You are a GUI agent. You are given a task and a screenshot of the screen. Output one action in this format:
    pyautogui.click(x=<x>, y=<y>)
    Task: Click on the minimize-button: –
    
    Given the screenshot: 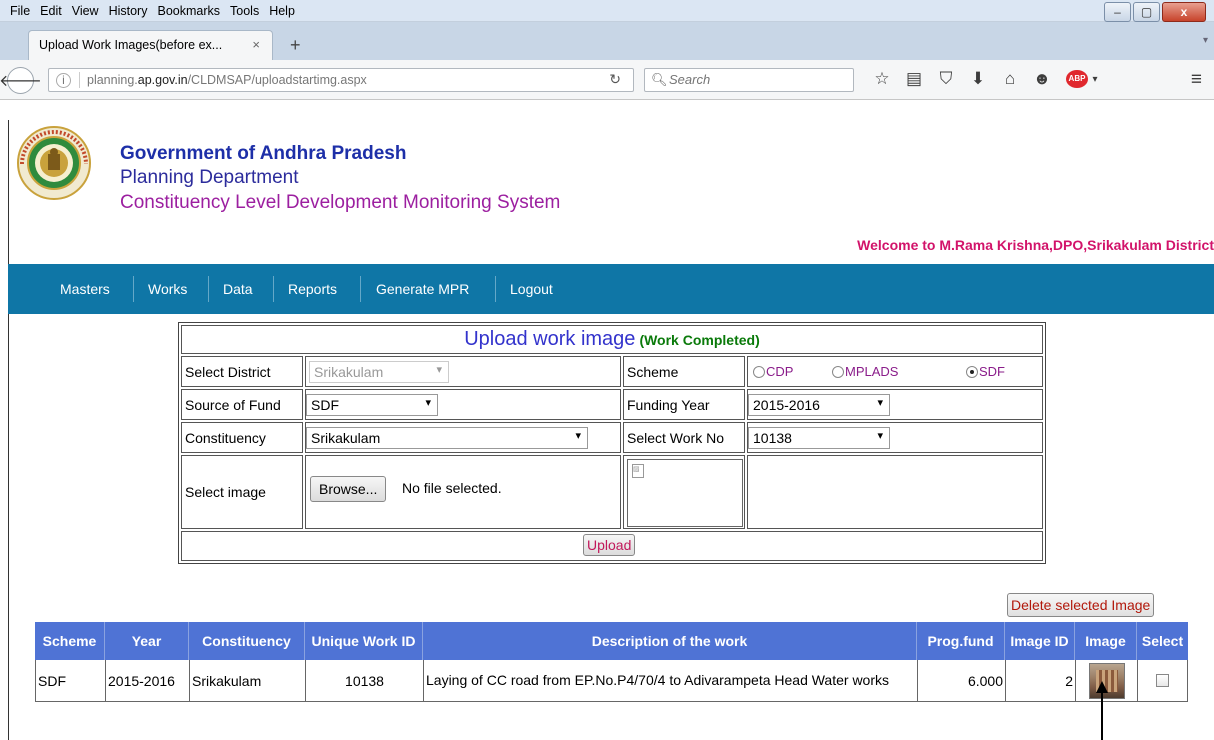 What is the action you would take?
    pyautogui.click(x=1117, y=12)
    